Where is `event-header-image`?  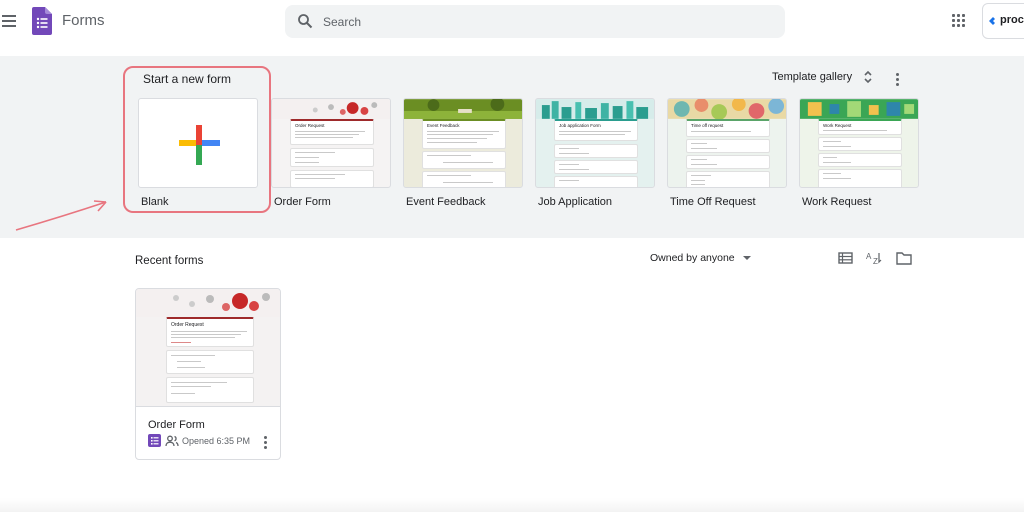
event-header-image is located at coordinates (463, 109).